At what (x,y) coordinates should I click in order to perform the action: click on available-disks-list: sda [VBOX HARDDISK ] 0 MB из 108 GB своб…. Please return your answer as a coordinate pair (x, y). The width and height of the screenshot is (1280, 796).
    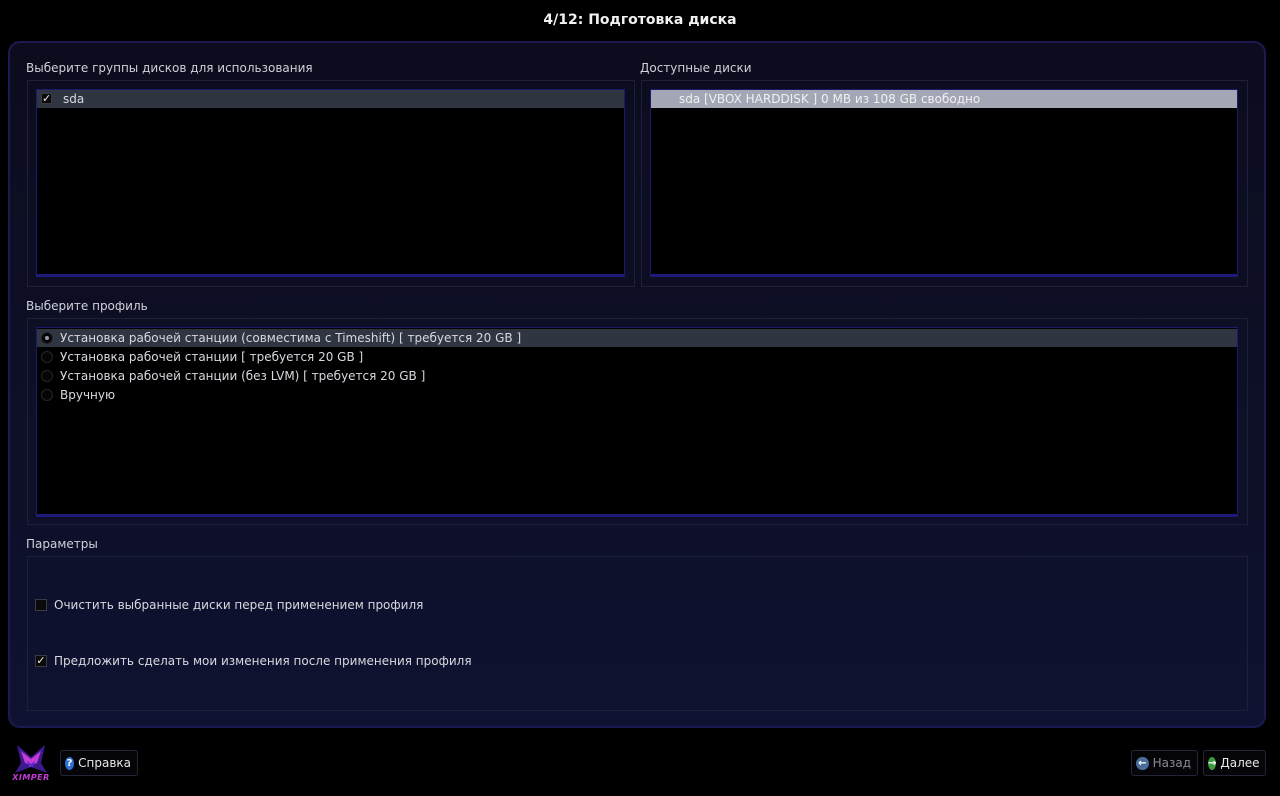
    Looking at the image, I should click on (944, 183).